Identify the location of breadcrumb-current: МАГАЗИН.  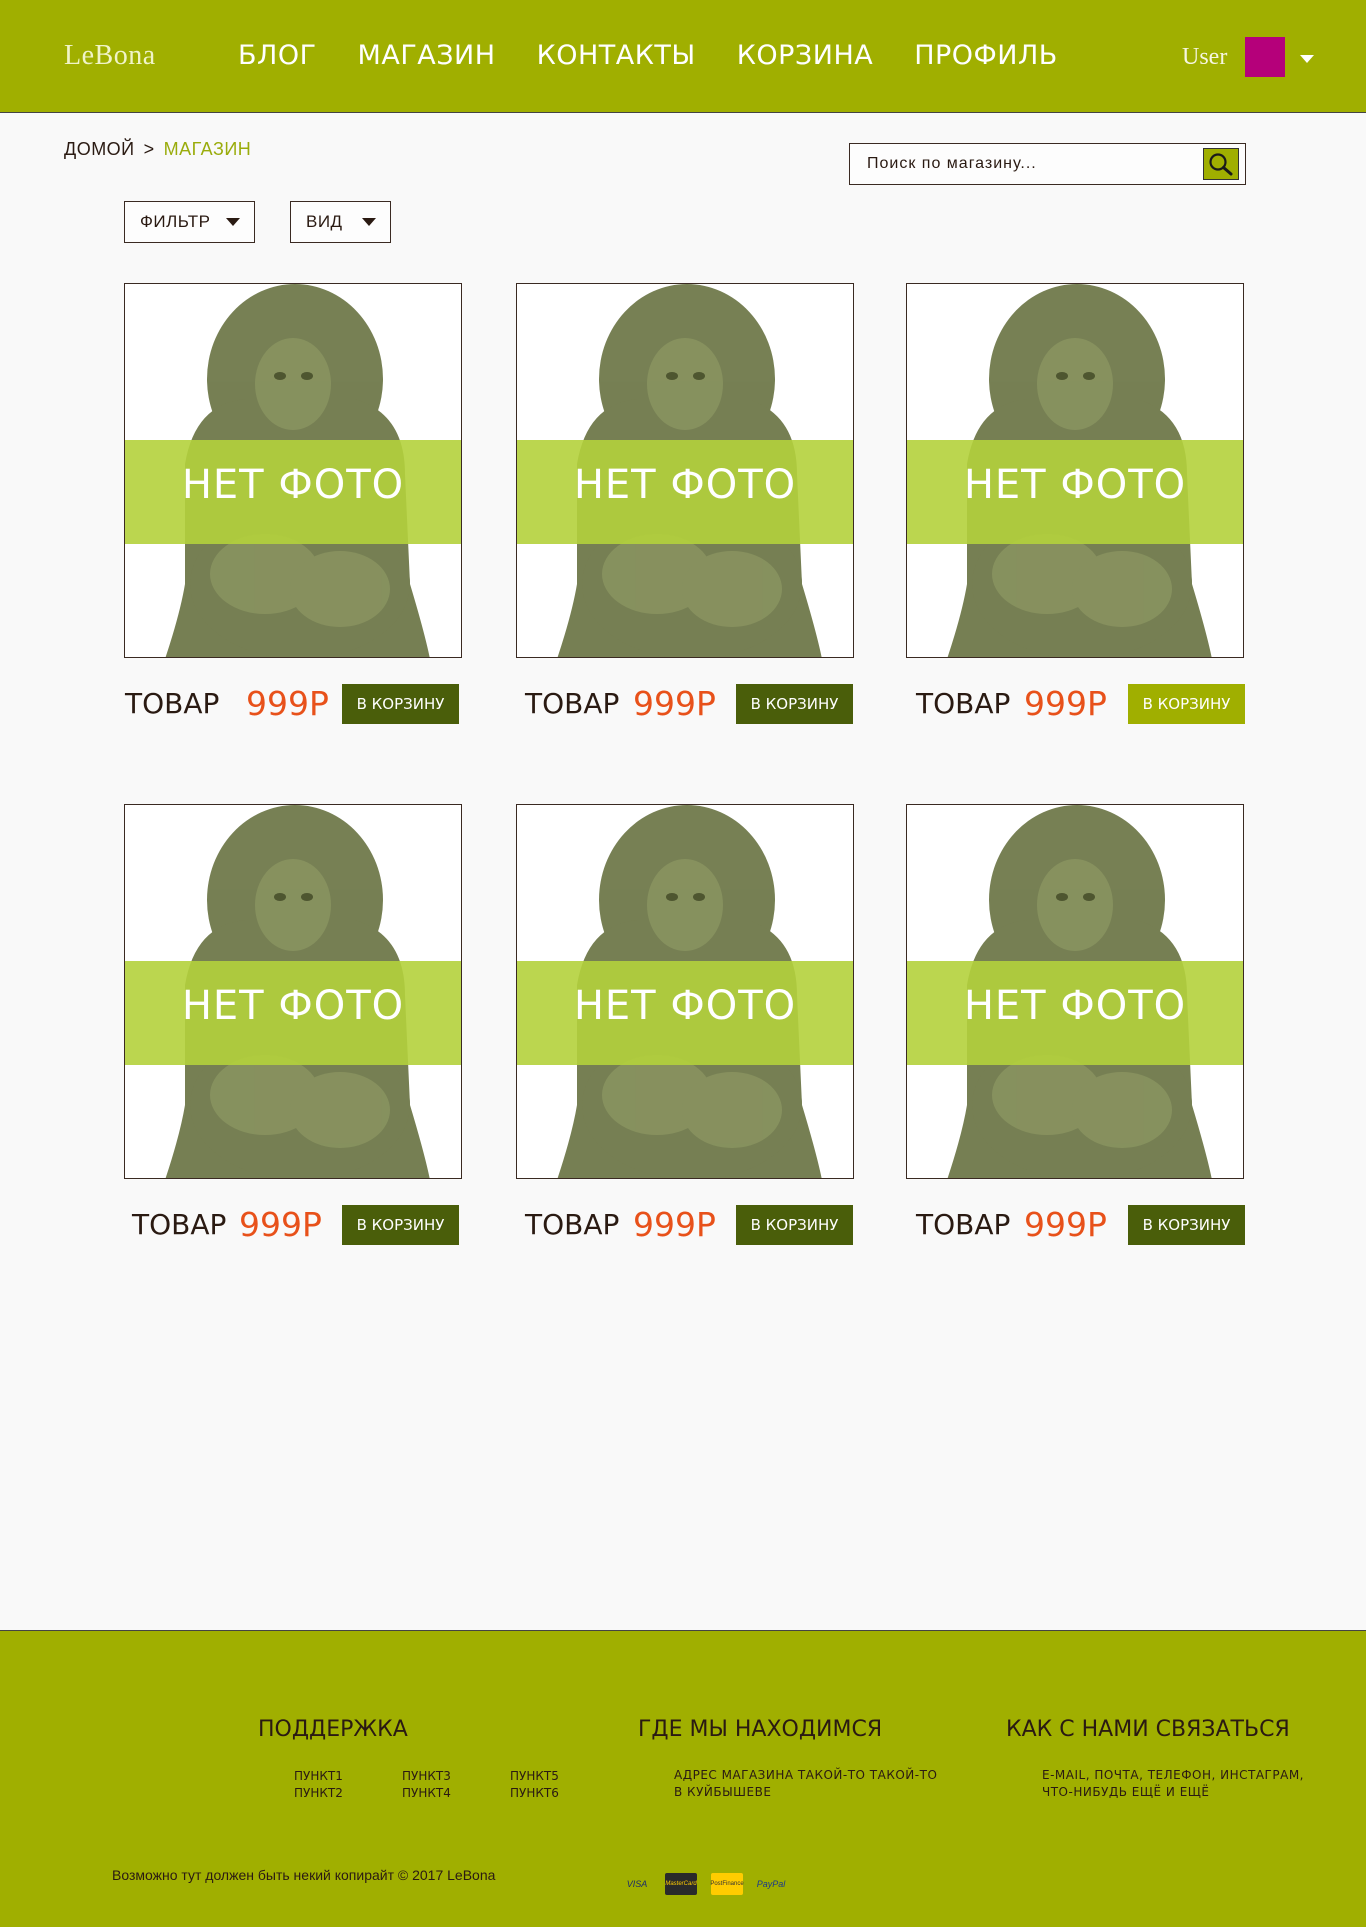
(207, 149).